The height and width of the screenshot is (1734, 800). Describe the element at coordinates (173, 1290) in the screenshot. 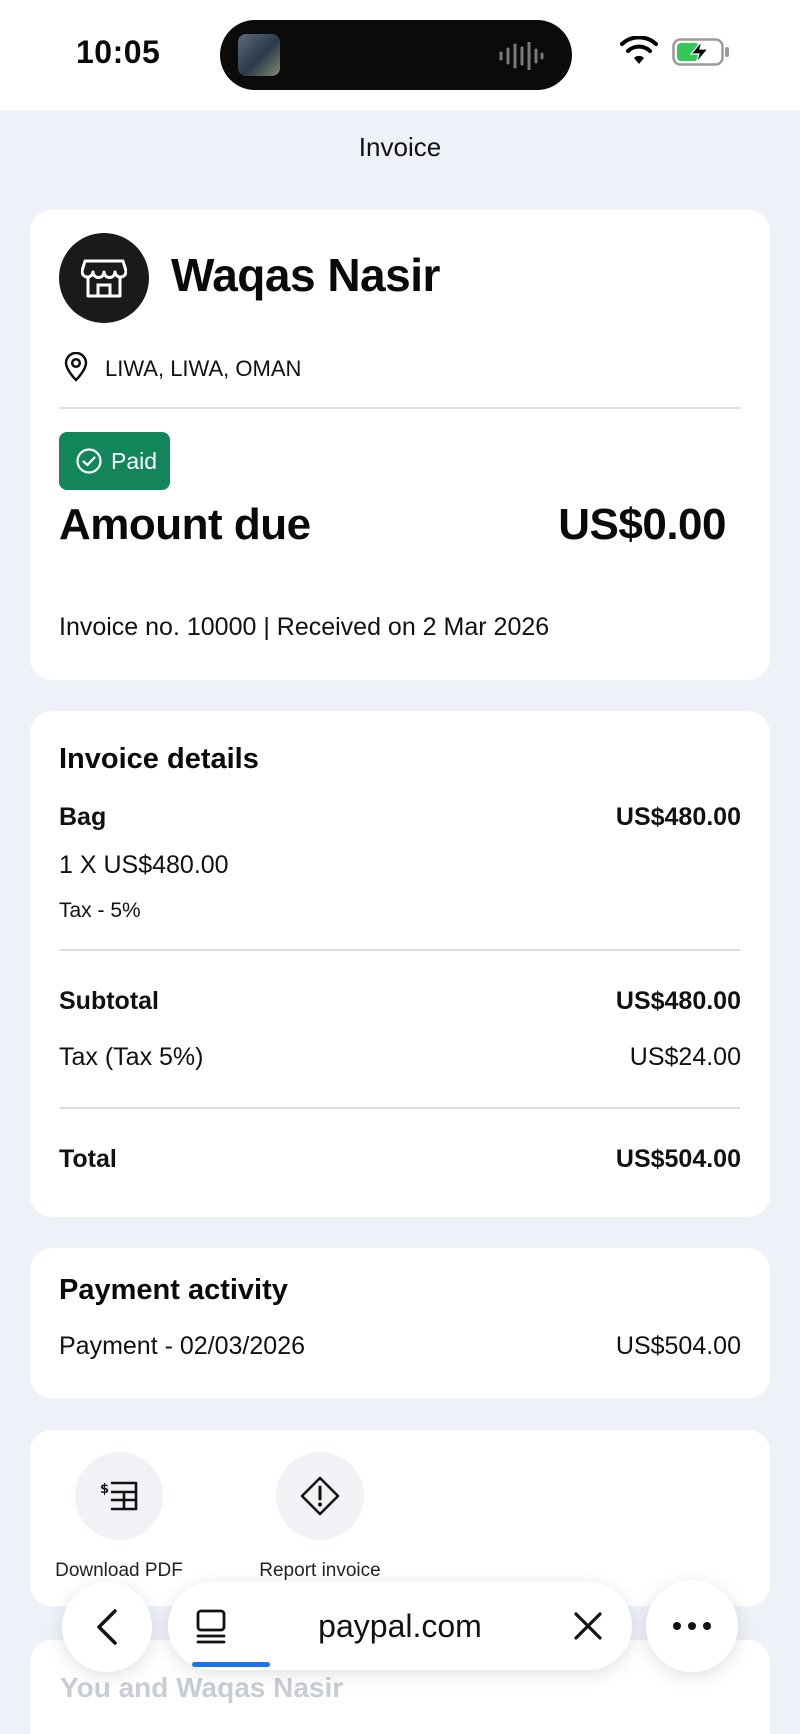

I see `payment-activity-title: Payment activity` at that location.